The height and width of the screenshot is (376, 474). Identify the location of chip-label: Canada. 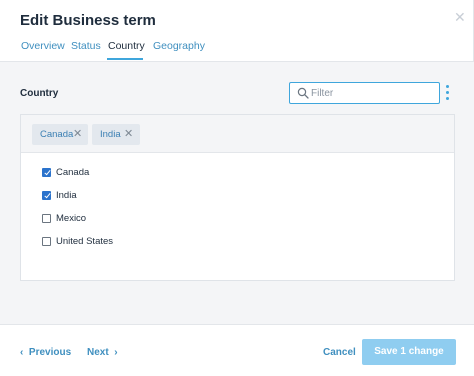
(57, 134).